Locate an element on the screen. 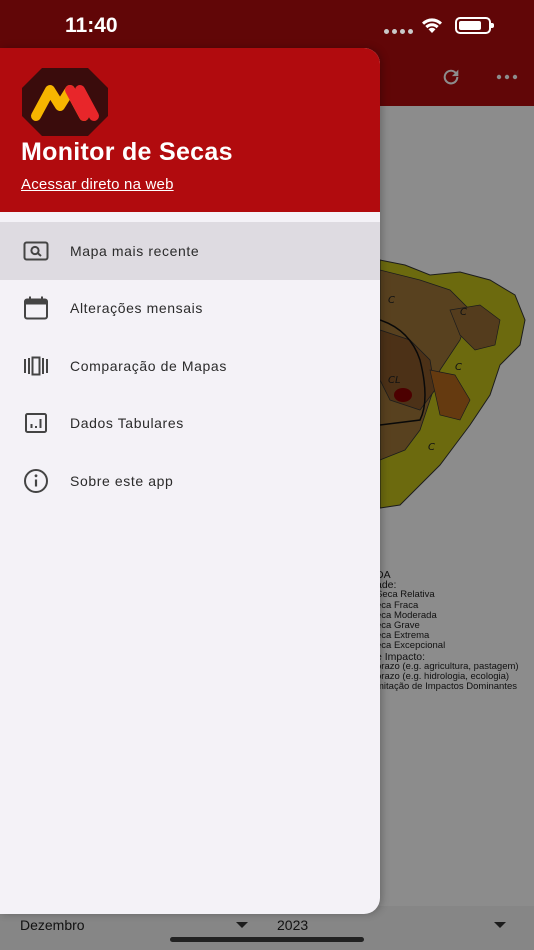 The height and width of the screenshot is (950, 534). home-indicator is located at coordinates (267, 939).